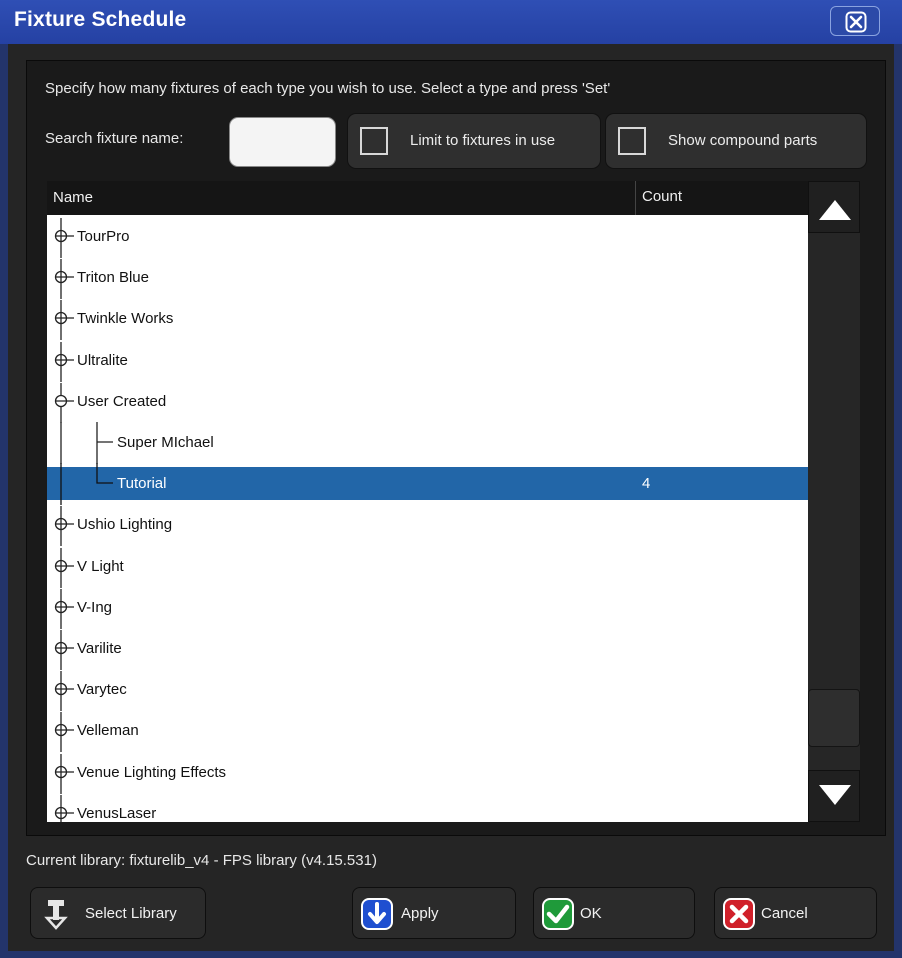  What do you see at coordinates (427, 361) in the screenshot?
I see `tree-row: Ultralite` at bounding box center [427, 361].